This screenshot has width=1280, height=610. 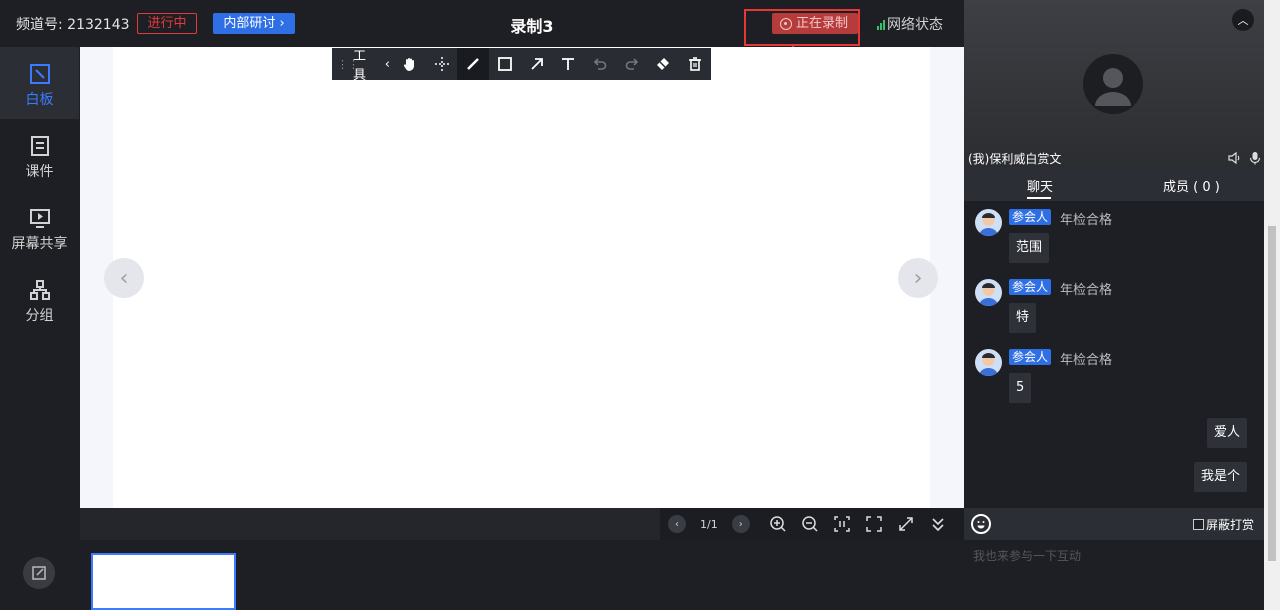 I want to click on my-chat-message: 爱人, so click(x=1226, y=433).